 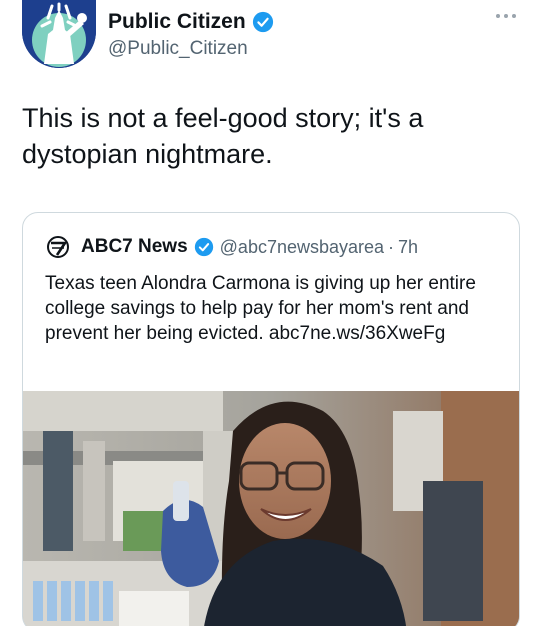 What do you see at coordinates (134, 247) in the screenshot?
I see `quoted-display-name: ABC7 News` at bounding box center [134, 247].